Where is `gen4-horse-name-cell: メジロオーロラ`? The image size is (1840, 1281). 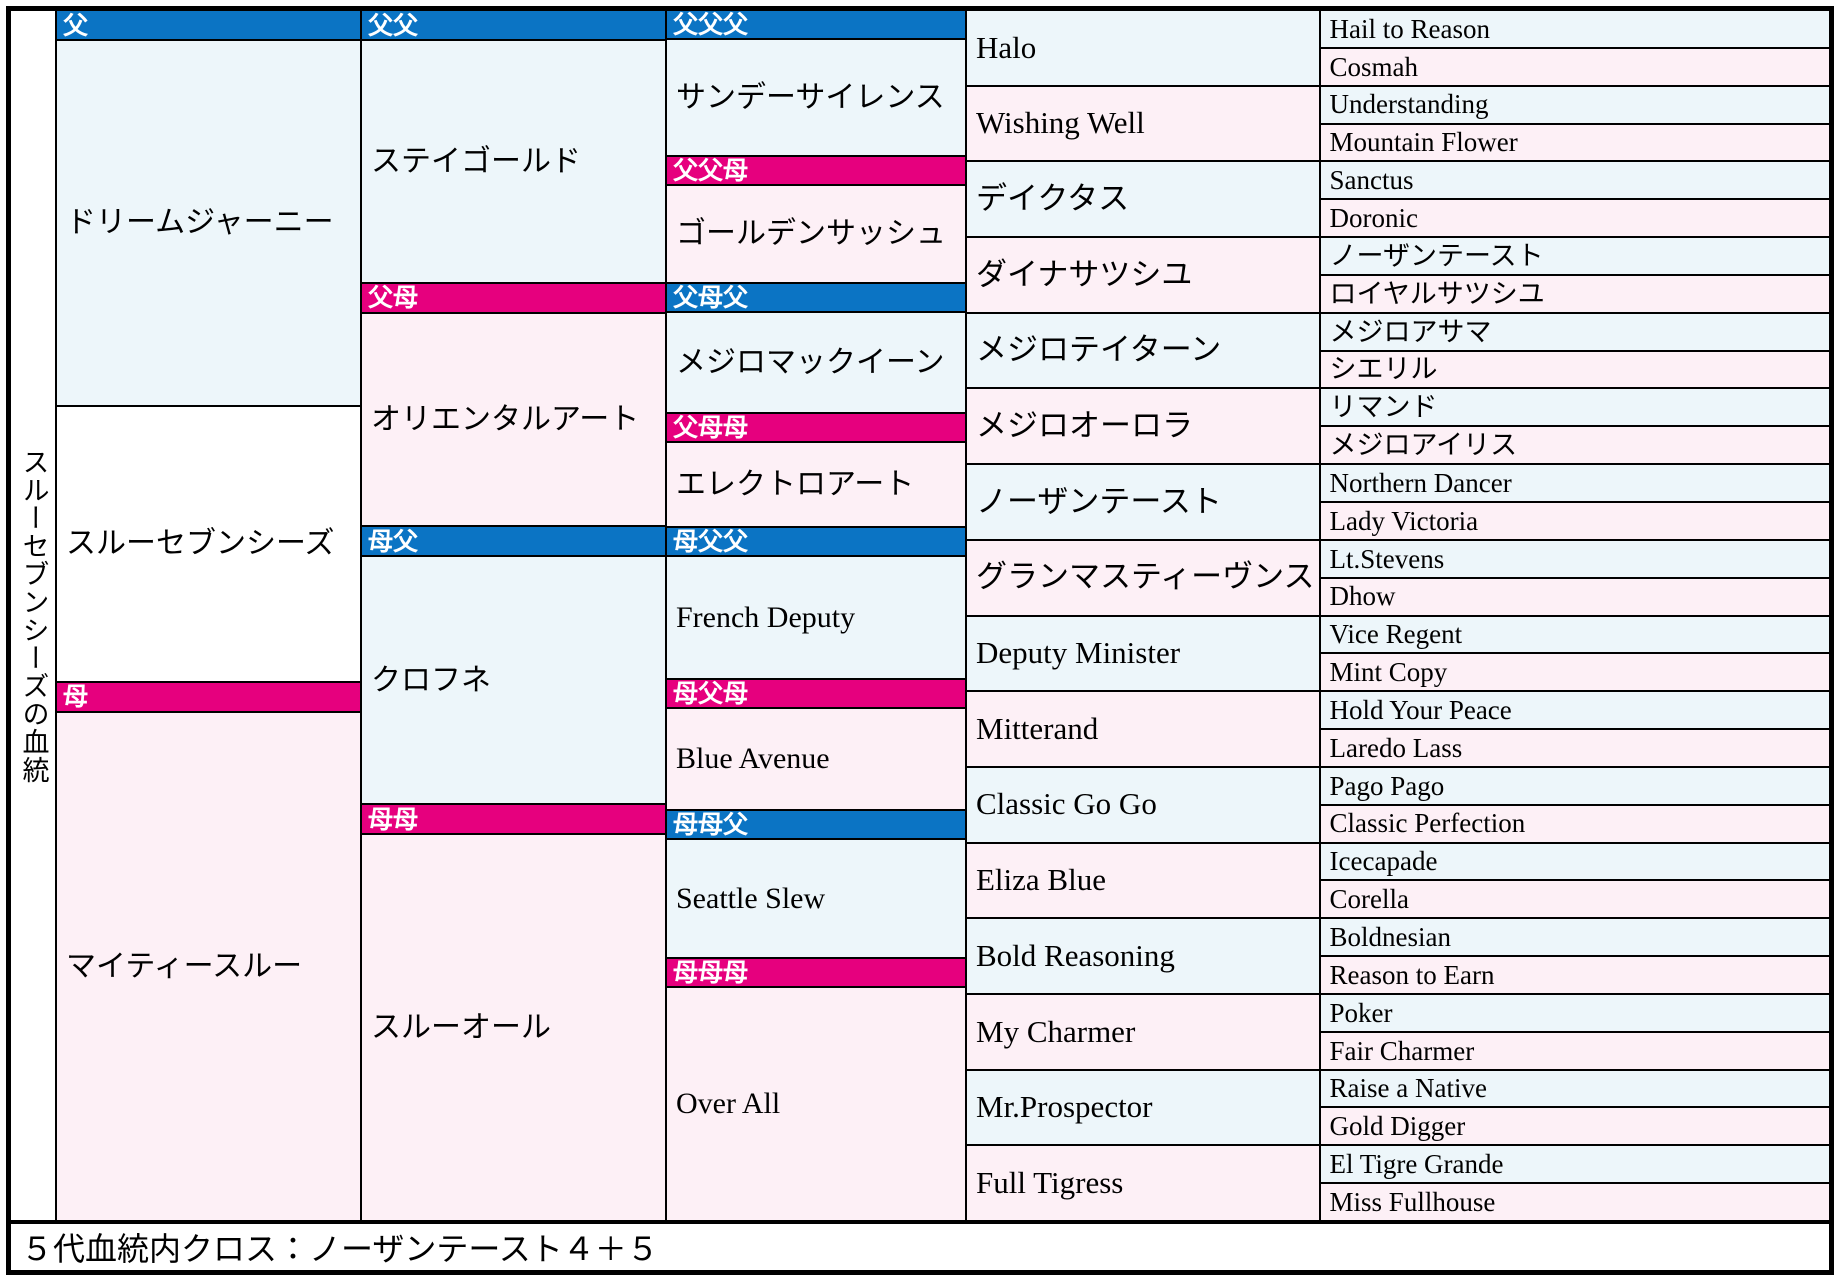
gen4-horse-name-cell: メジロオーロラ is located at coordinates (1143, 426).